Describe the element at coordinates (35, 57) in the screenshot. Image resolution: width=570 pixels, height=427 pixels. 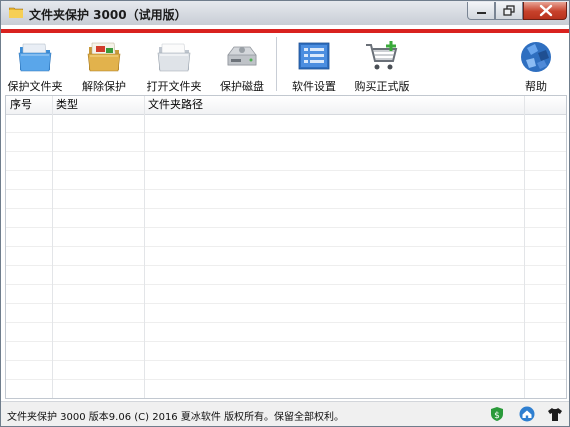
I see `protect-folder-icon` at that location.